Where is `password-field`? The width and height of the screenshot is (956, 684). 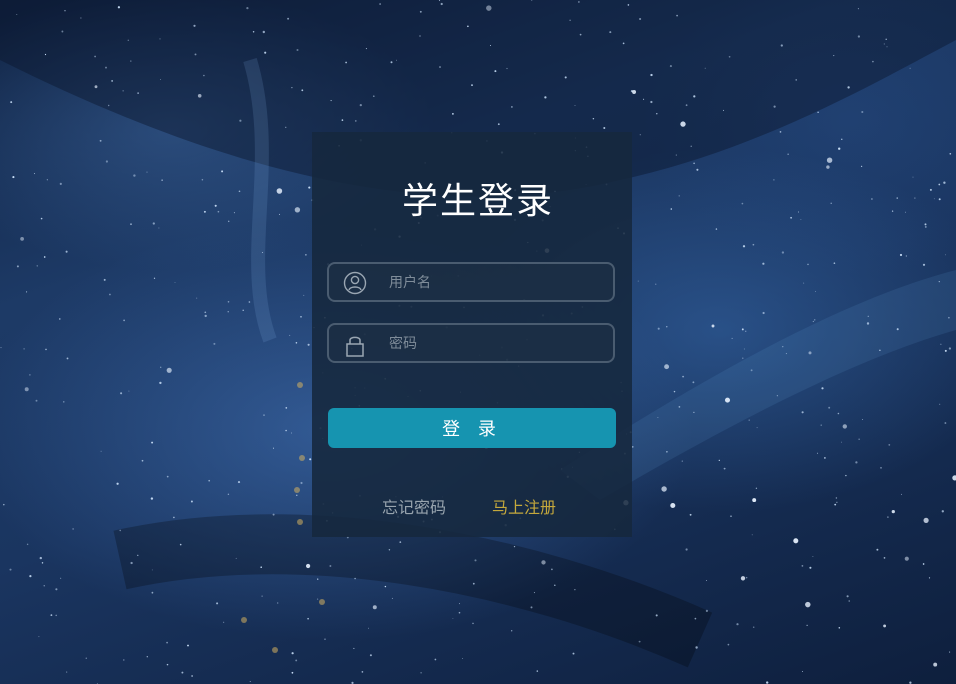 password-field is located at coordinates (471, 343).